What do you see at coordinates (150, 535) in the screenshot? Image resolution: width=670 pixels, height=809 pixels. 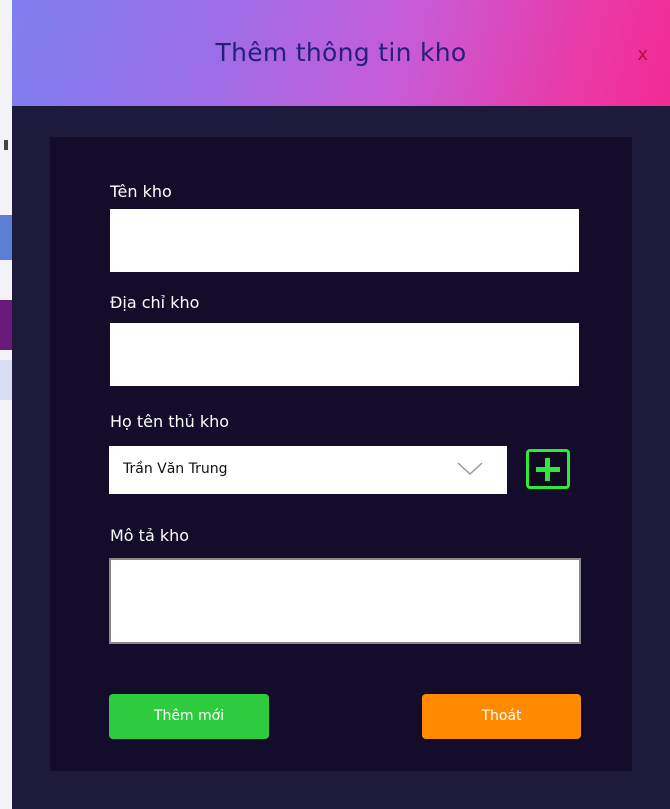 I see `description-label: Mô tả kho` at bounding box center [150, 535].